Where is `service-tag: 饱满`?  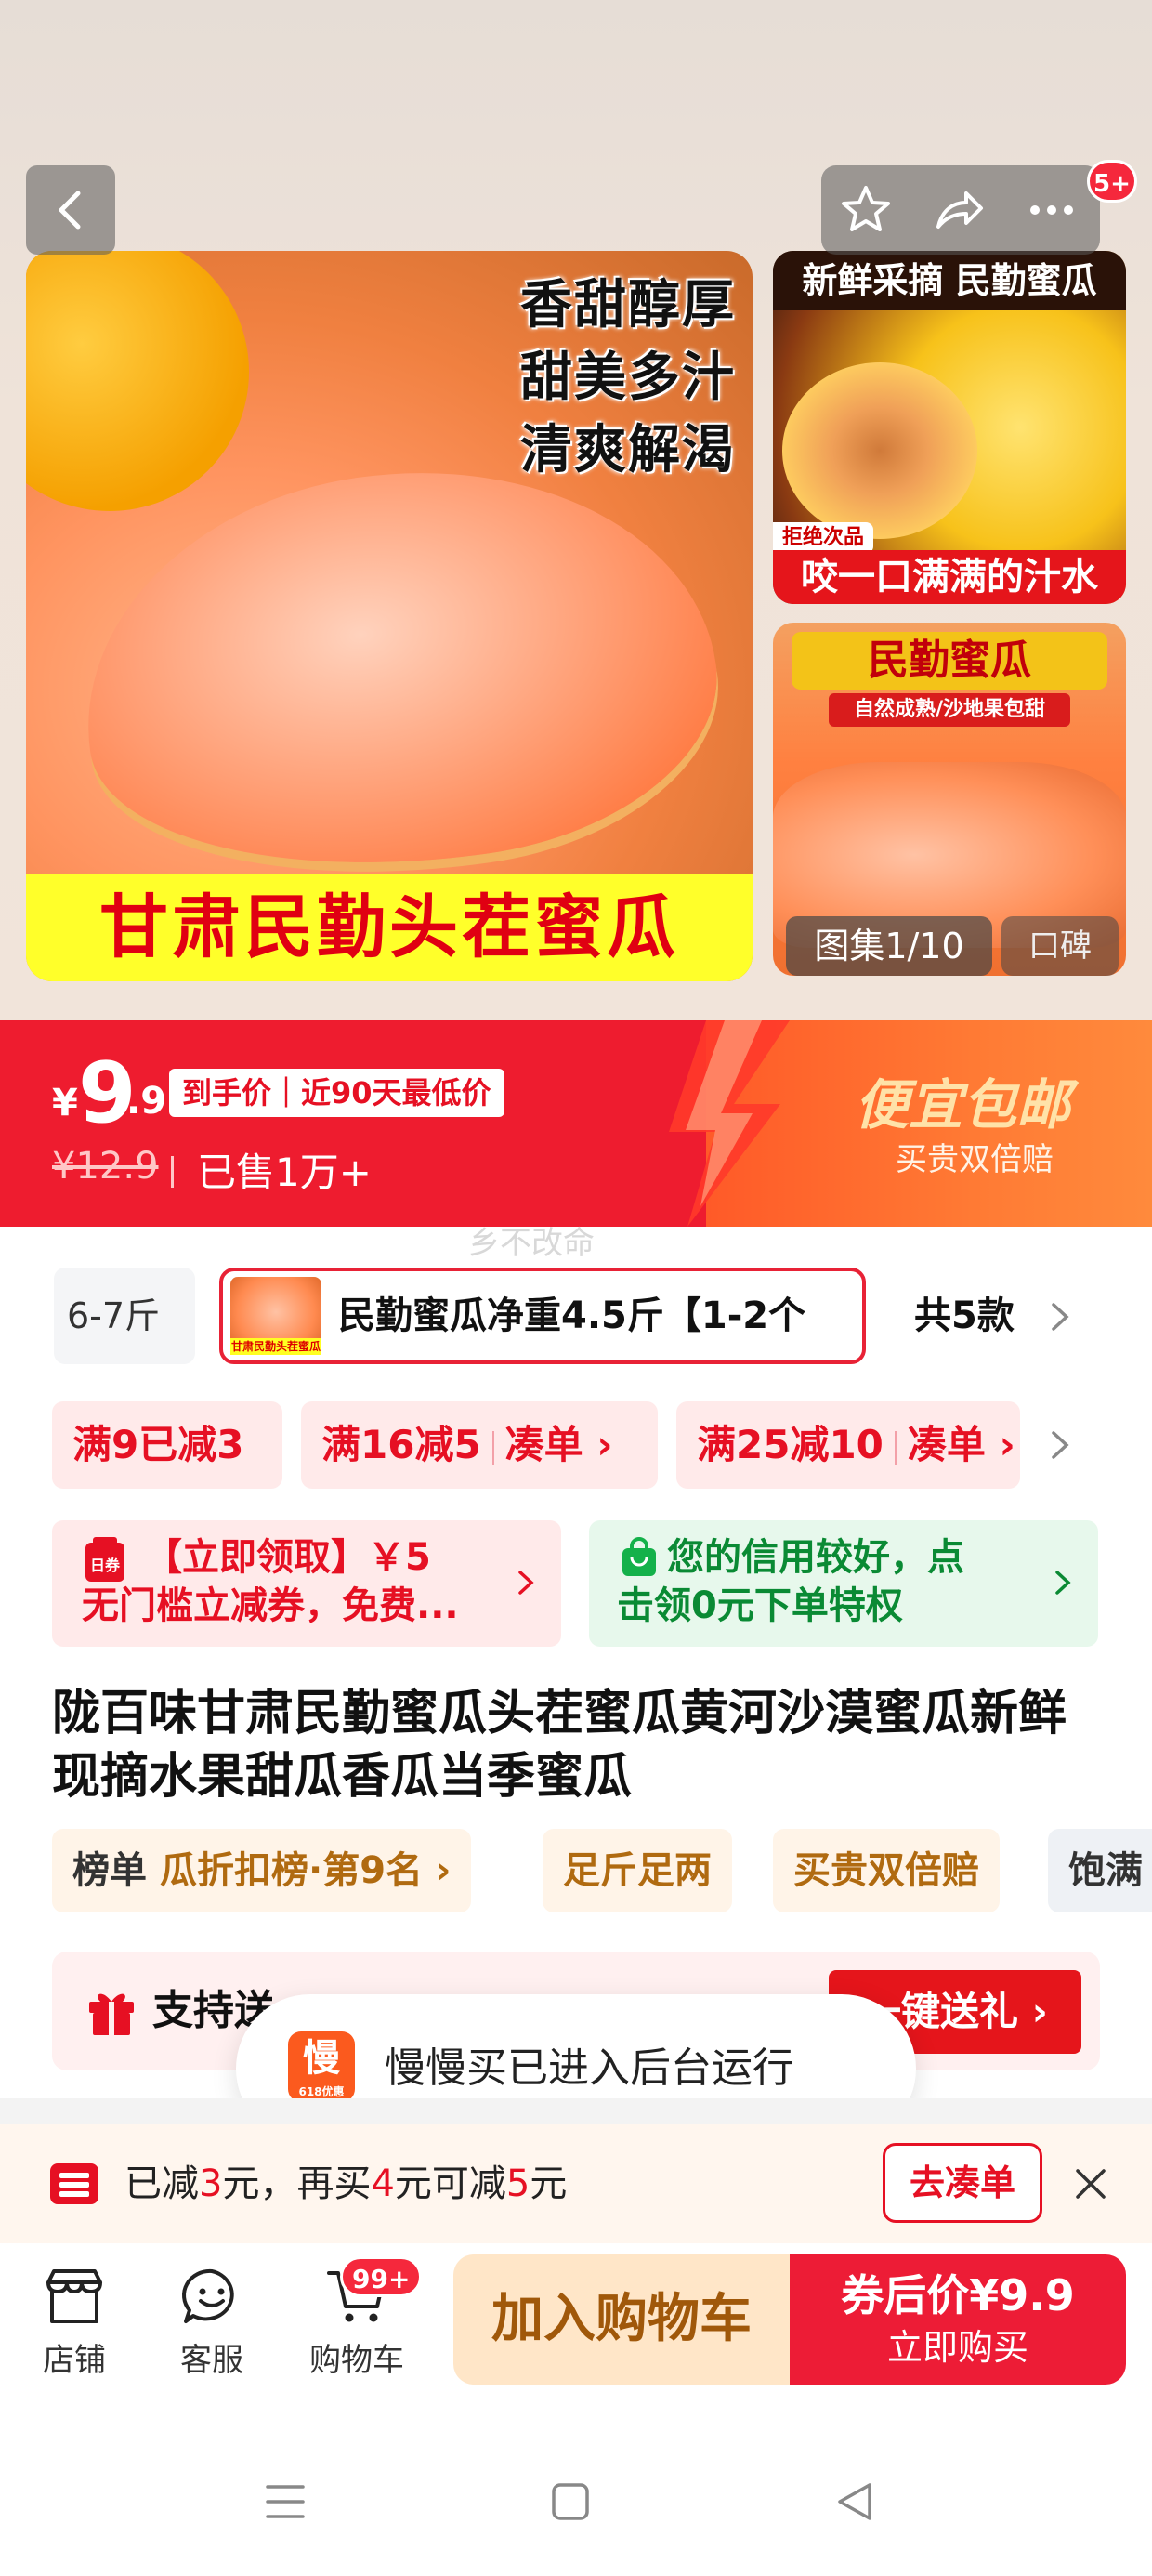 service-tag: 饱满 is located at coordinates (1100, 1870).